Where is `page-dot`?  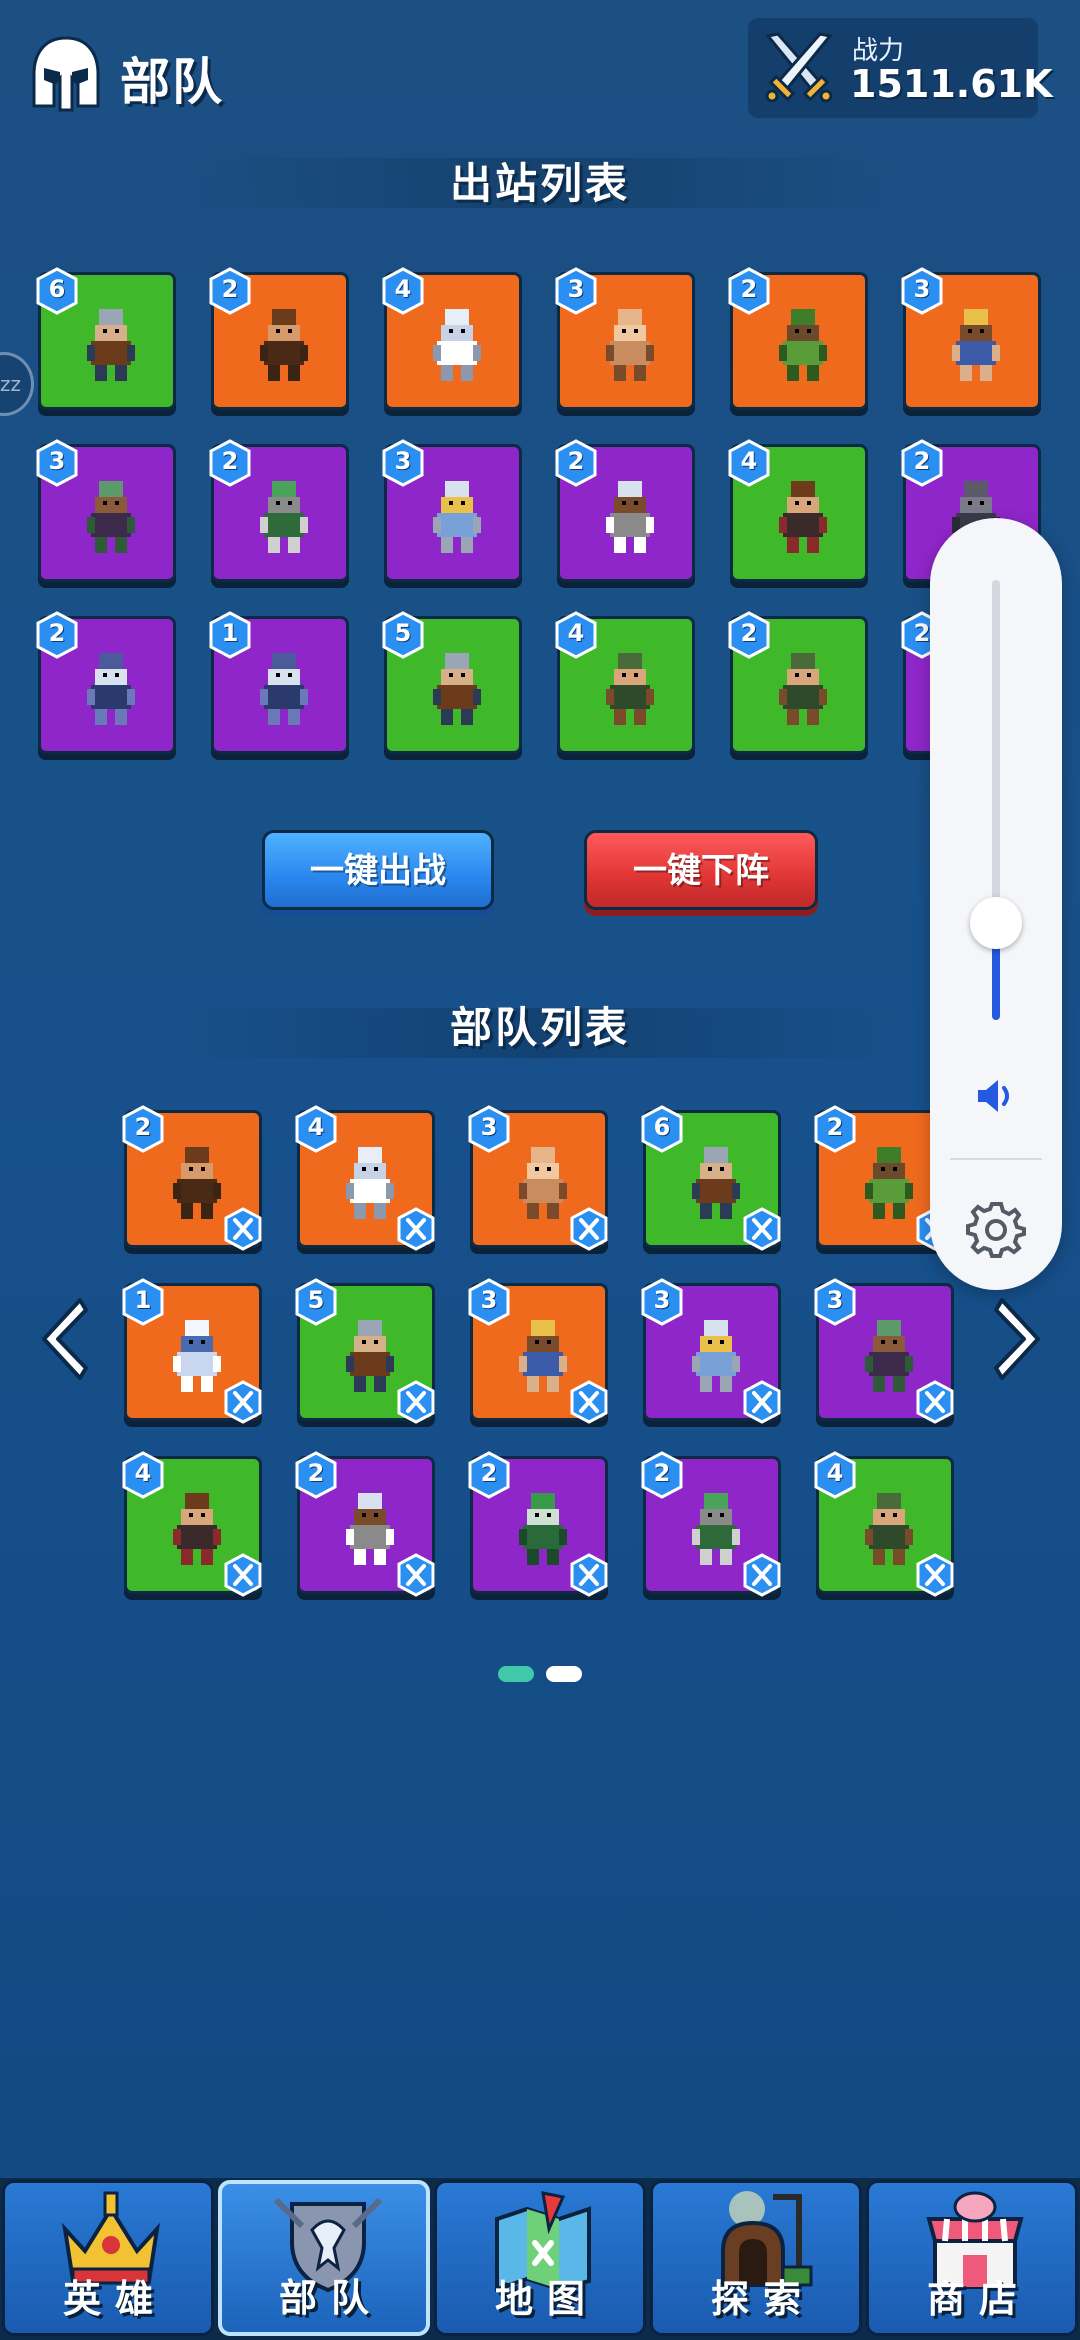
page-dot is located at coordinates (564, 1674).